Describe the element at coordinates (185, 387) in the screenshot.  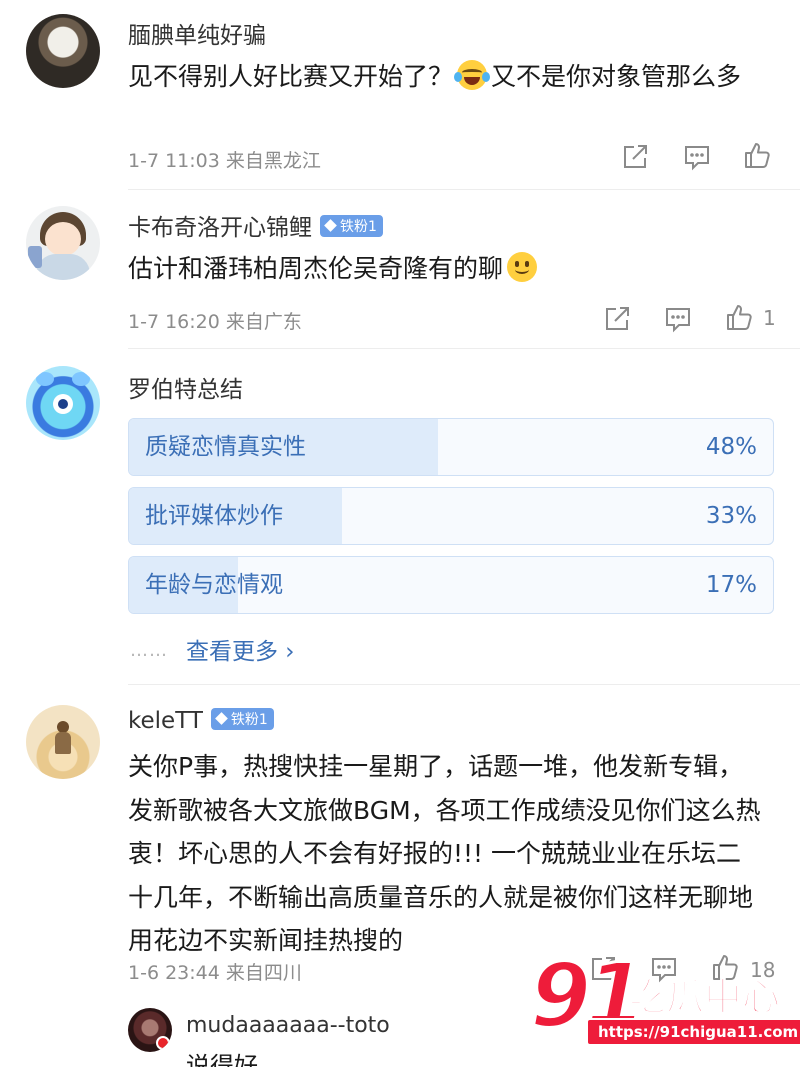
I see `summary-author: 罗伯特总结` at that location.